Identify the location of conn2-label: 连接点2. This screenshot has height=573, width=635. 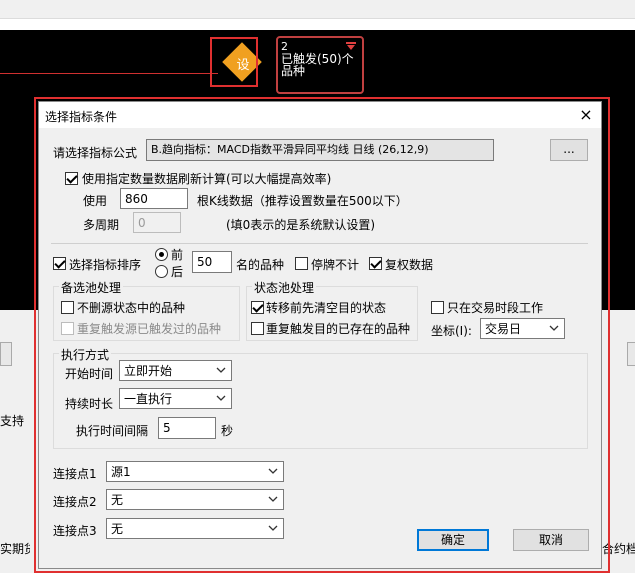
(75, 502).